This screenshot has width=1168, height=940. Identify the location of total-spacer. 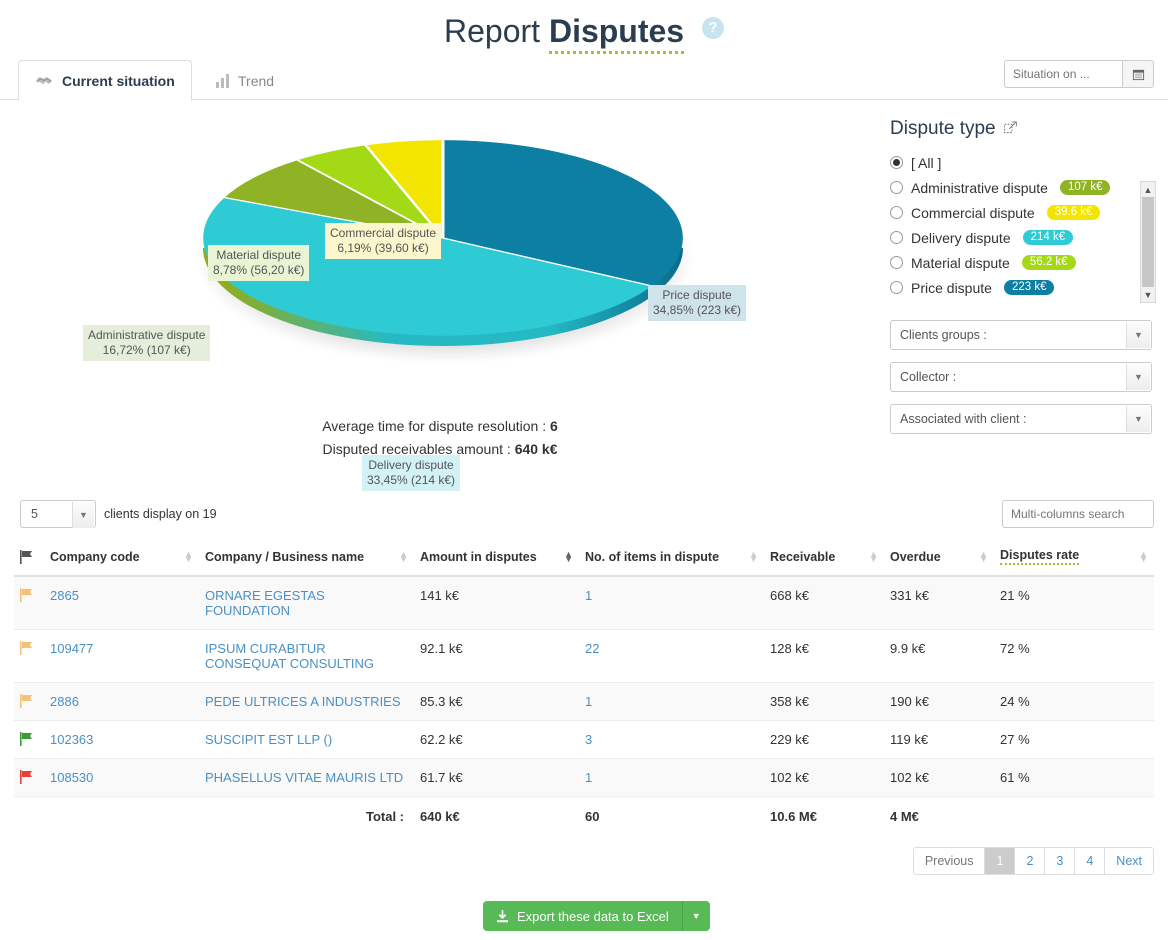
(29, 815).